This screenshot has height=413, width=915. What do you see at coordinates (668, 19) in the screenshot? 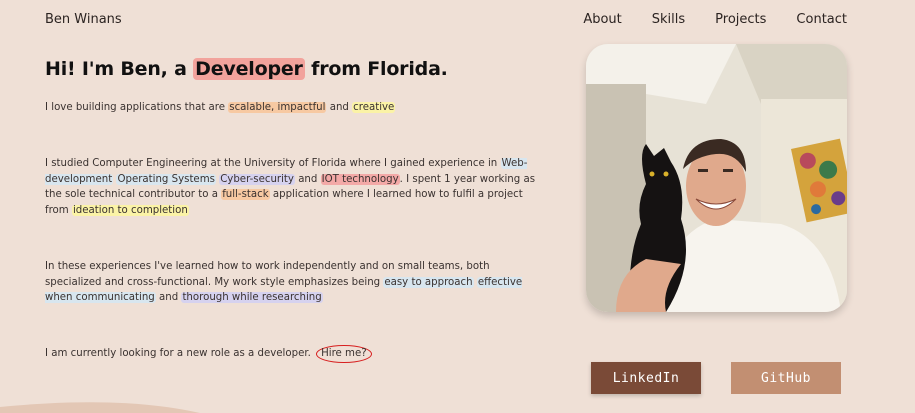
I see `nav-skills: Skills` at bounding box center [668, 19].